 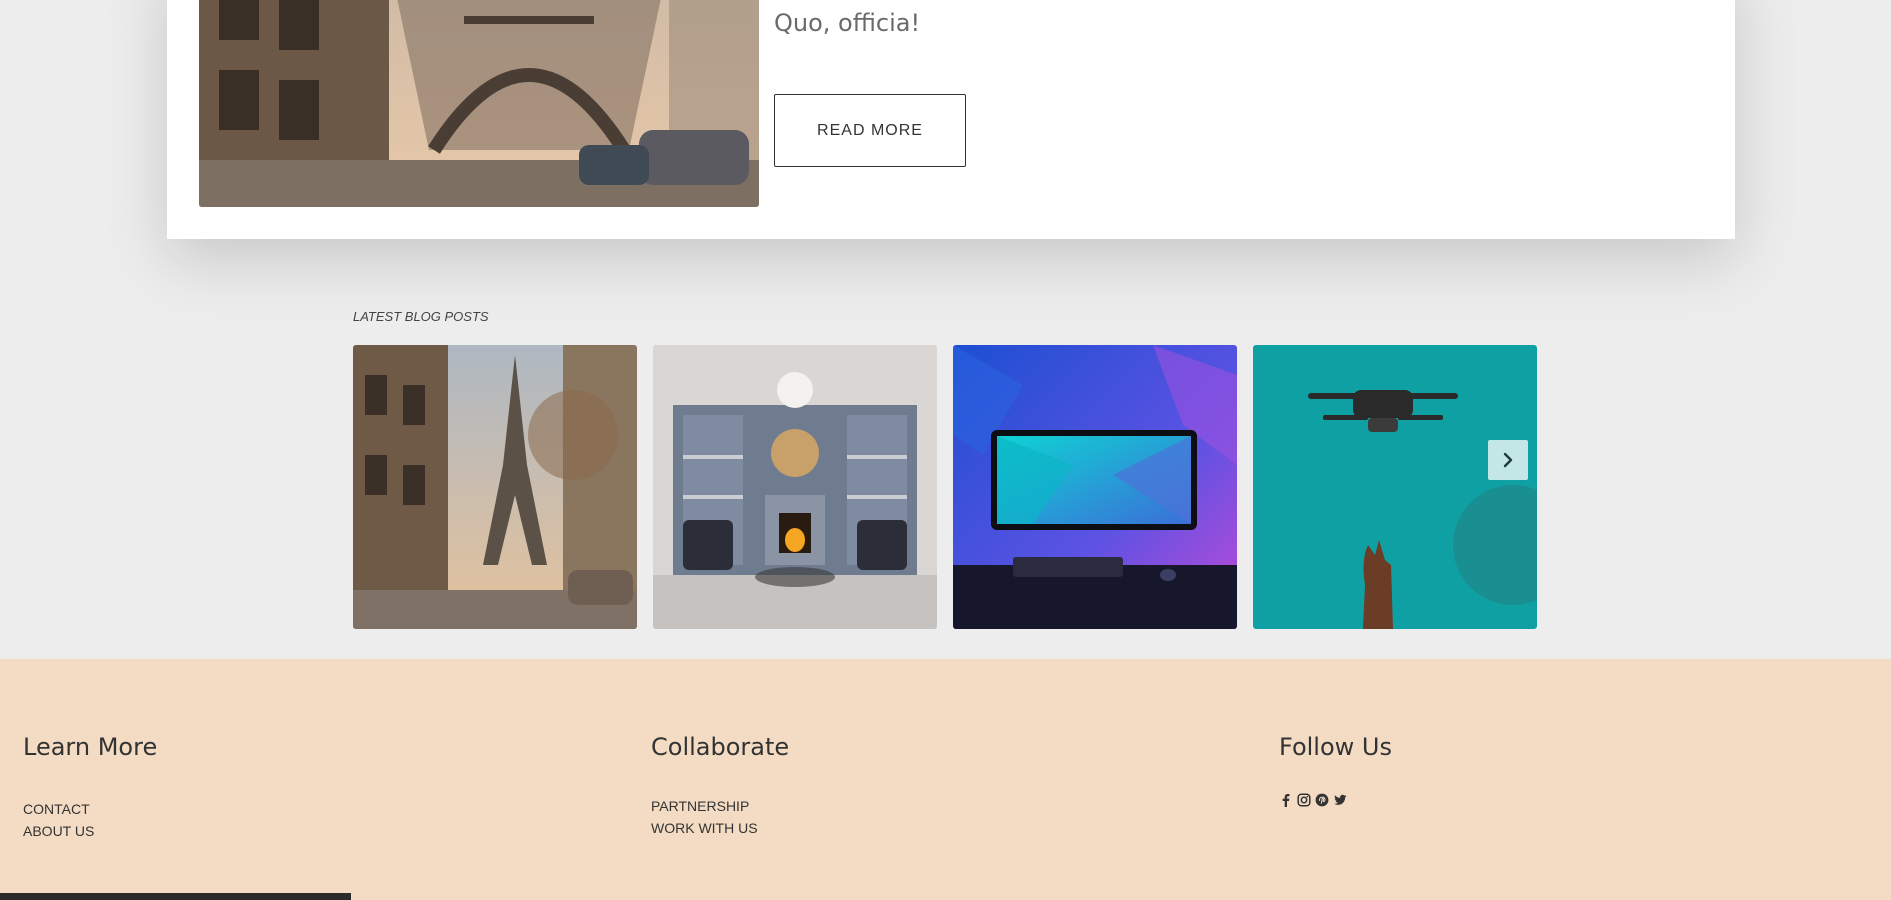 What do you see at coordinates (1322, 800) in the screenshot?
I see `pinterest-icon` at bounding box center [1322, 800].